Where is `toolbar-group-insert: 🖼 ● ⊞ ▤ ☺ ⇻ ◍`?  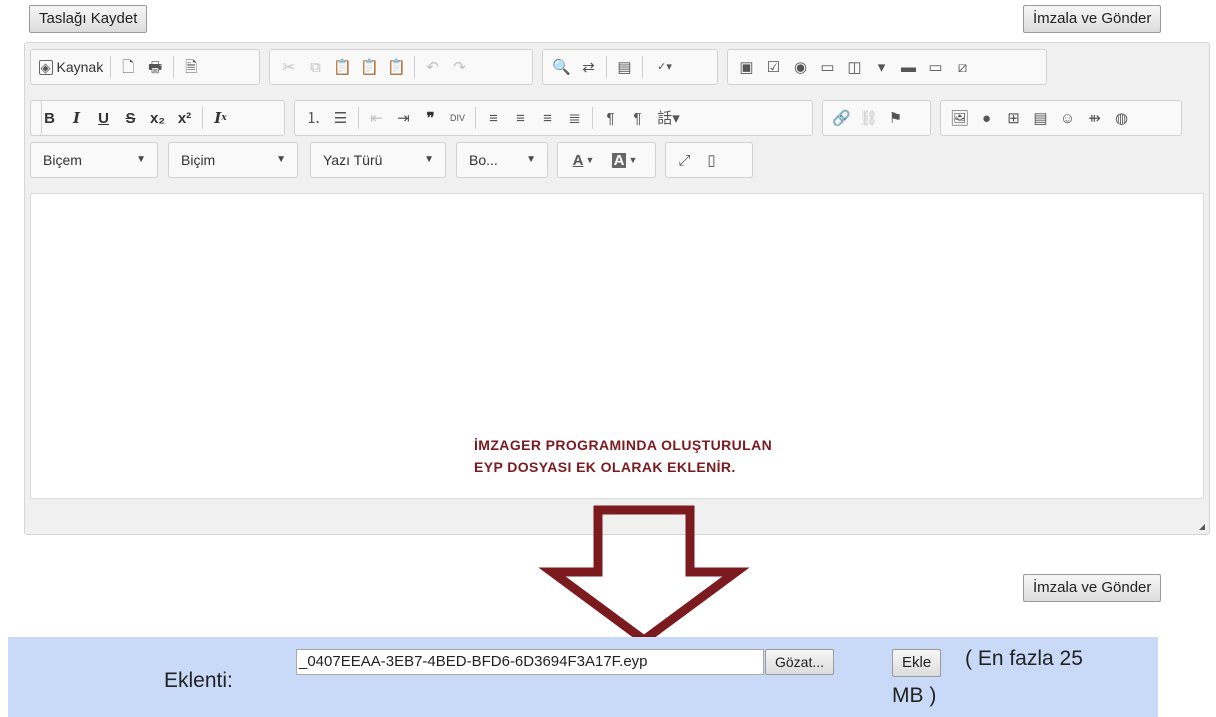 toolbar-group-insert: 🖼 ● ⊞ ▤ ☺ ⇻ ◍ is located at coordinates (1061, 118).